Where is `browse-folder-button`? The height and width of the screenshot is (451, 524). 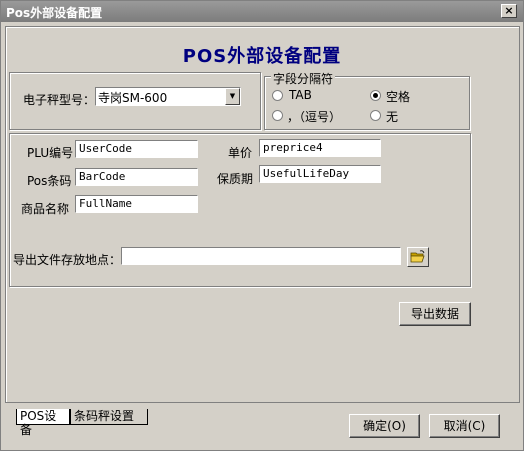
browse-folder-button is located at coordinates (418, 257).